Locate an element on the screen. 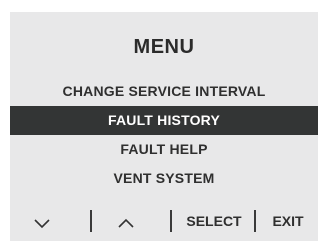 The image size is (324, 241). chevron-down-icon is located at coordinates (42, 221).